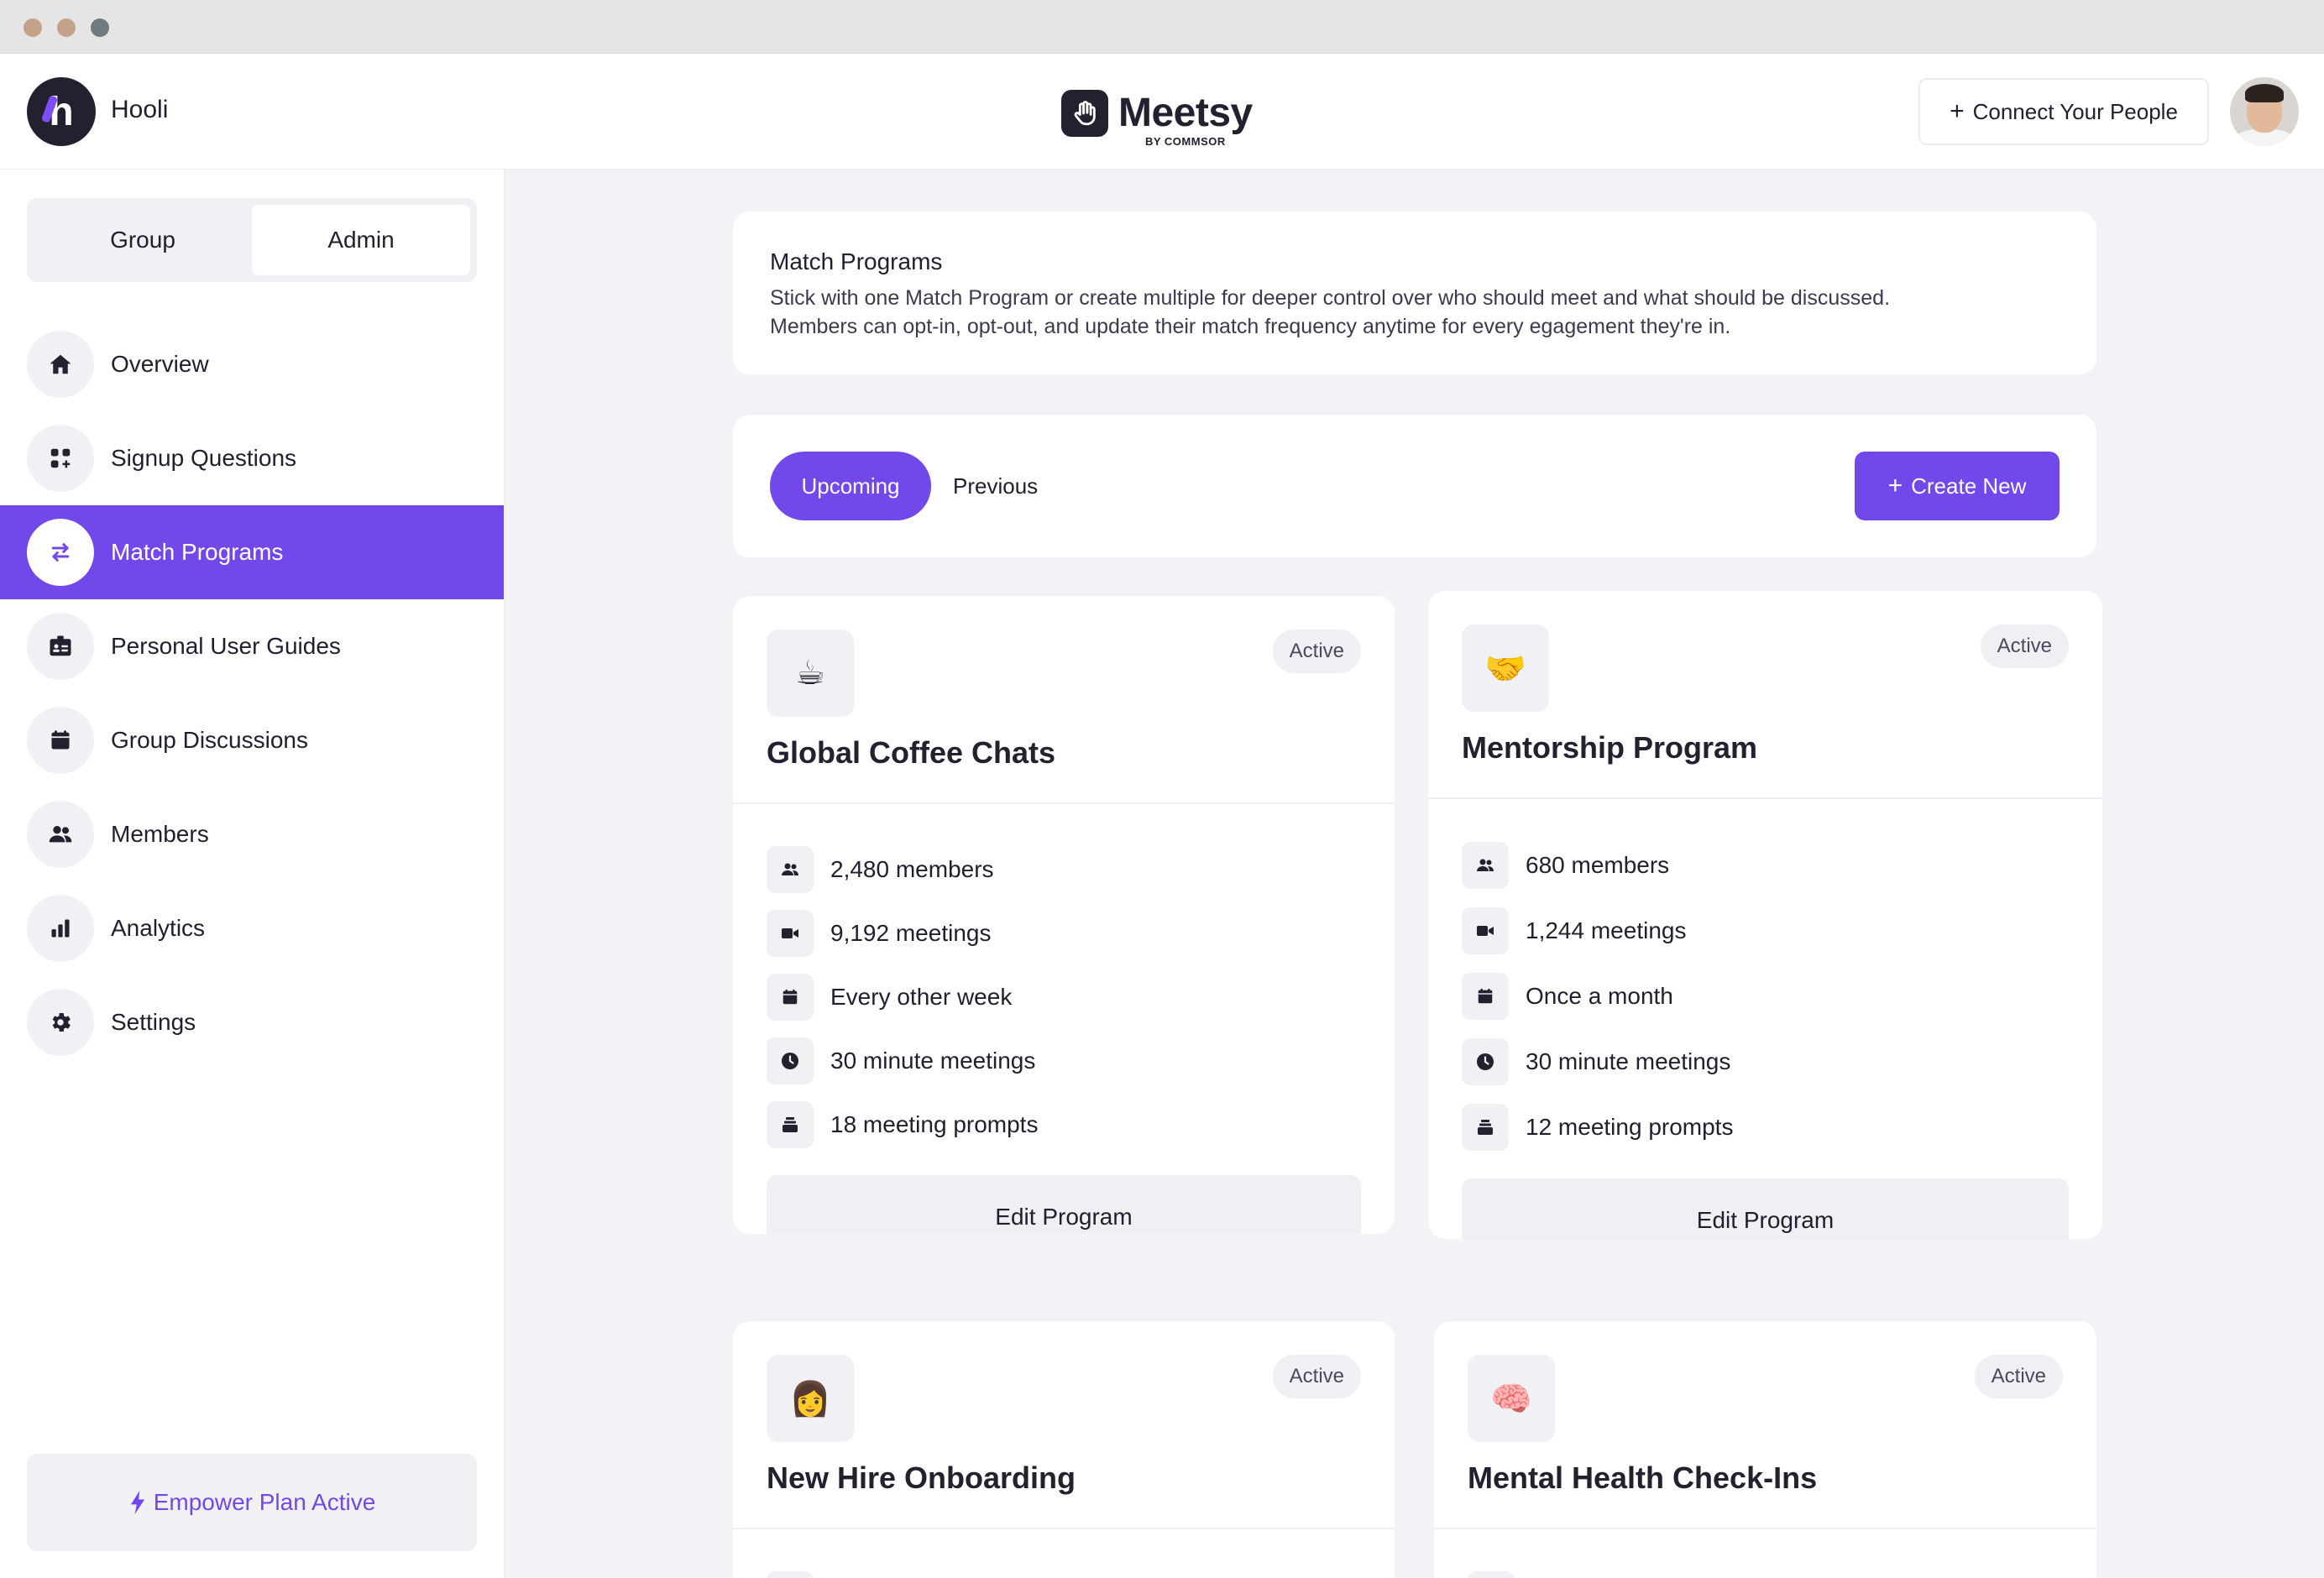 This screenshot has width=2324, height=1578. Describe the element at coordinates (226, 646) in the screenshot. I see `sidebar-item-label: Personal User Guides` at that location.